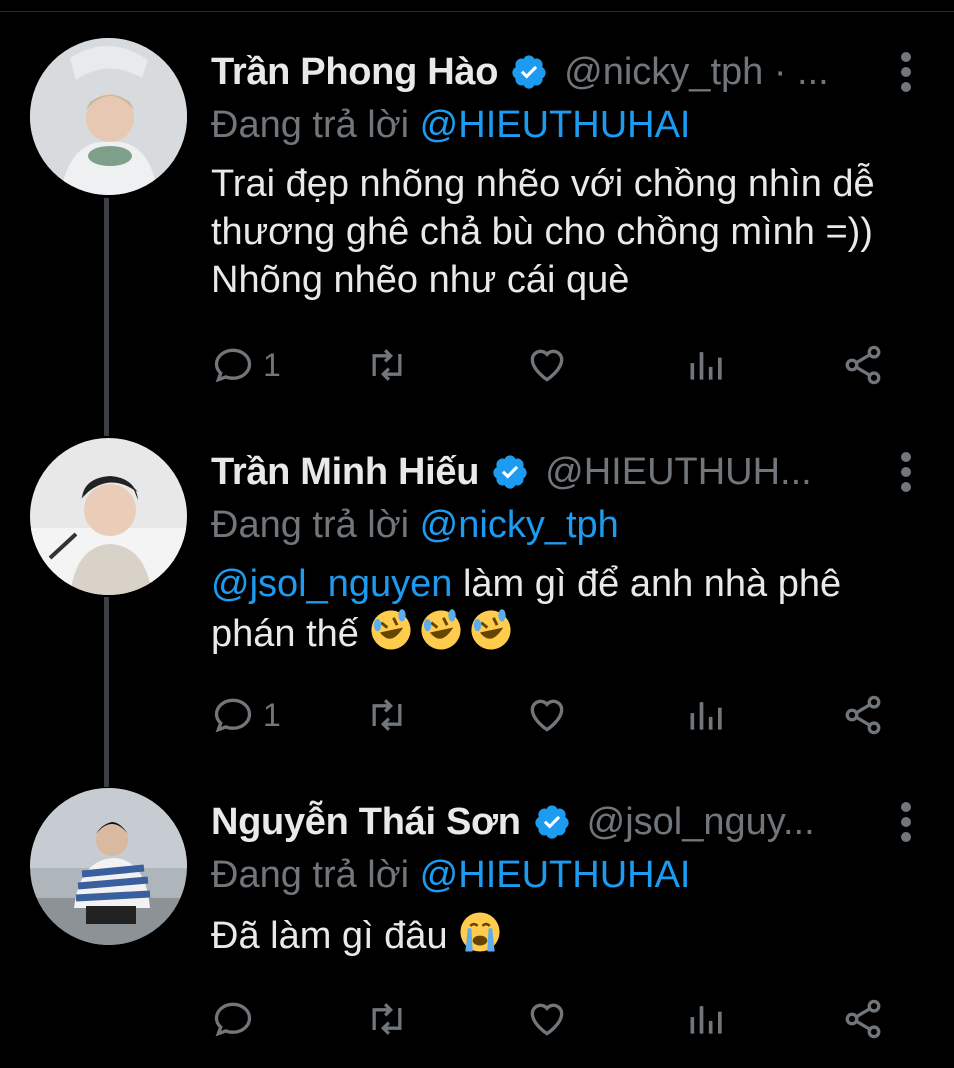 The width and height of the screenshot is (954, 1068). Describe the element at coordinates (354, 72) in the screenshot. I see `display-name: Trần Phong Hào` at that location.